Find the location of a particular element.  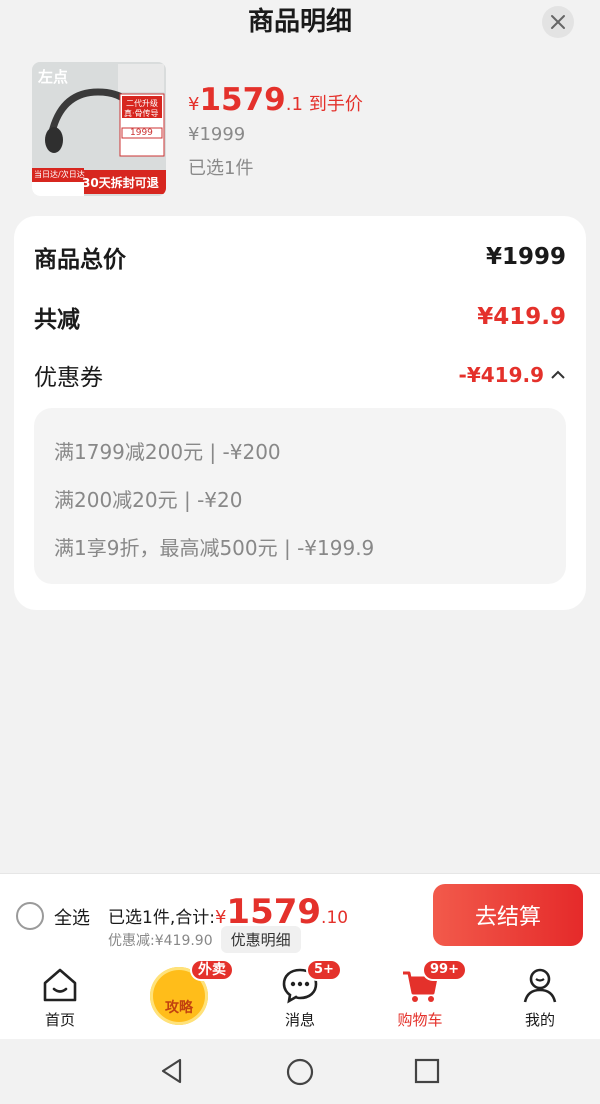

promo-badge: 外卖 is located at coordinates (212, 970).